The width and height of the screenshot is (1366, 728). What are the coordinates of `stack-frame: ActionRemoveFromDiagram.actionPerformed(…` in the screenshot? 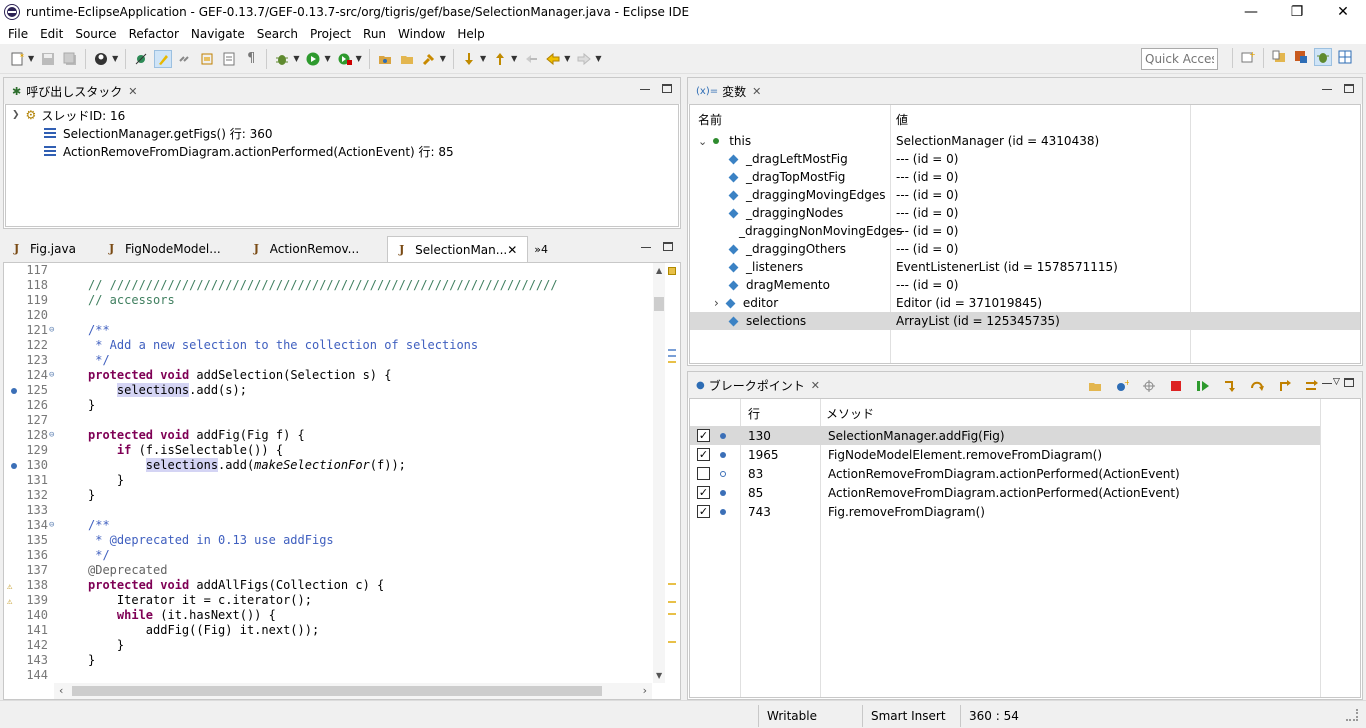 It's located at (342, 151).